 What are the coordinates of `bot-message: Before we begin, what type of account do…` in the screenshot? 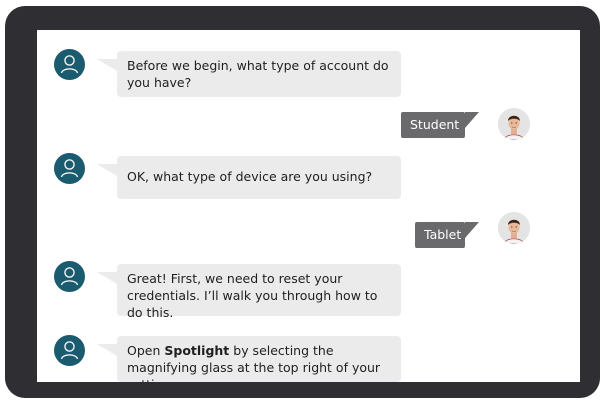 It's located at (249, 74).